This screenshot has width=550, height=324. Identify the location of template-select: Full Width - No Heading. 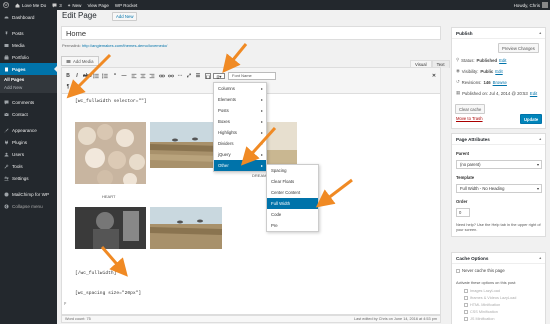
(499, 188).